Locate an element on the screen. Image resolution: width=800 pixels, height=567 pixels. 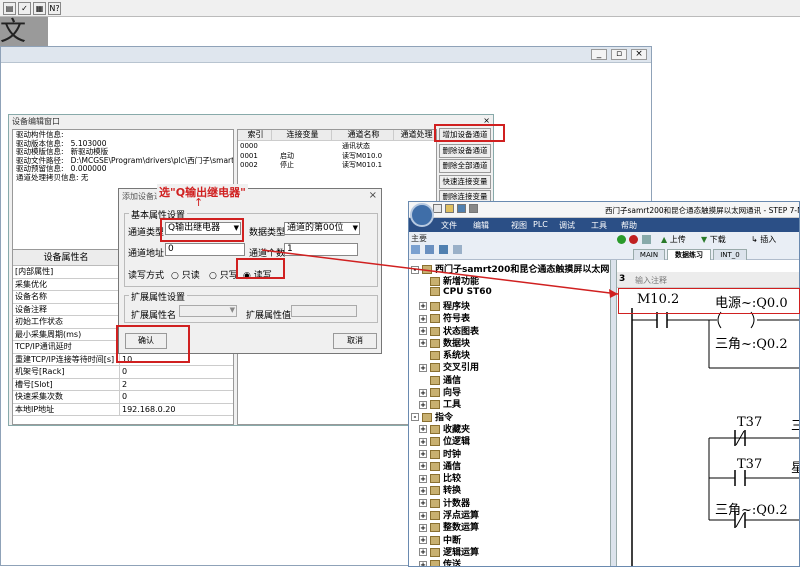
channel-row: 0000 通讯状态 is located at coordinates (337, 147).